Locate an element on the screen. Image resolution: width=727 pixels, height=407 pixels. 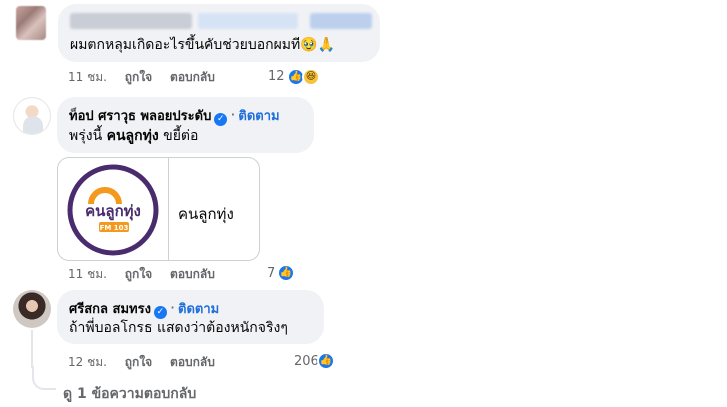
haha-reaction-icon: 😆 is located at coordinates (311, 77).